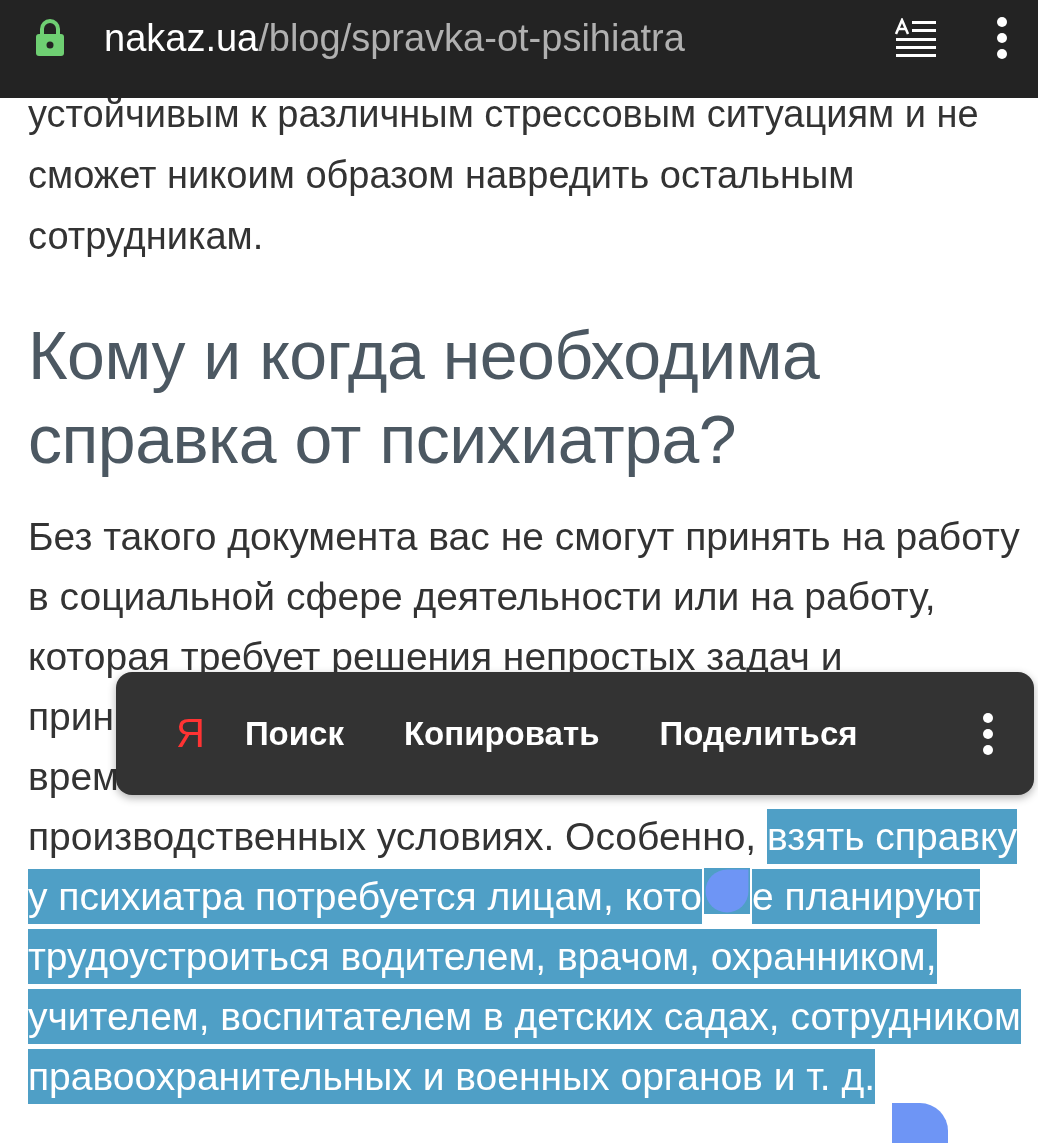 The width and height of the screenshot is (1038, 1143). What do you see at coordinates (393, 837) in the screenshot?
I see `paragraph-text: производственных условиях. Особенно,` at bounding box center [393, 837].